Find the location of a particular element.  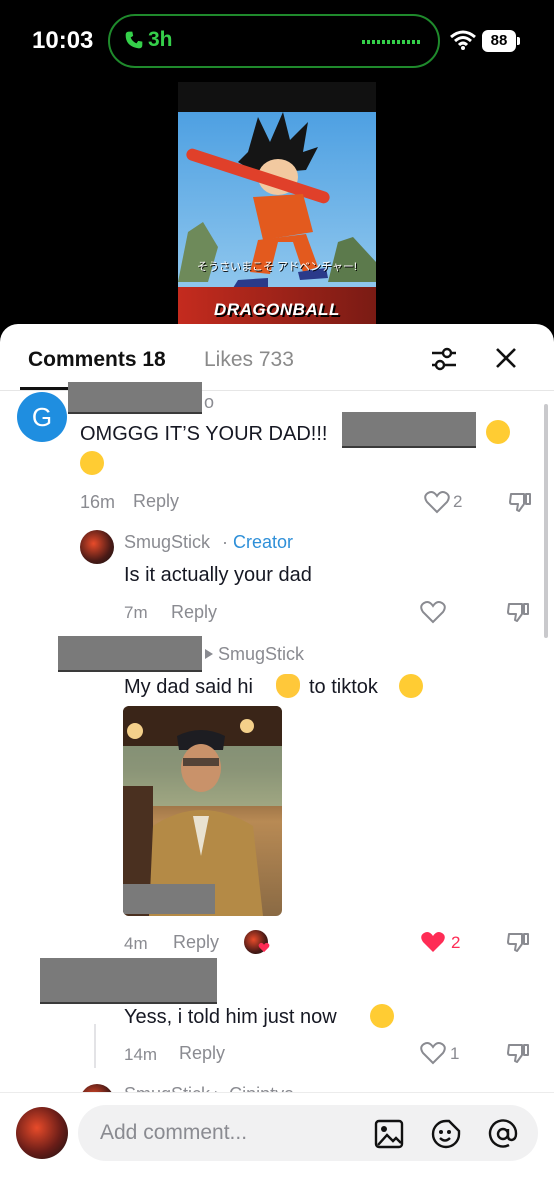

tab-comments: Comments 18 is located at coordinates (97, 360).